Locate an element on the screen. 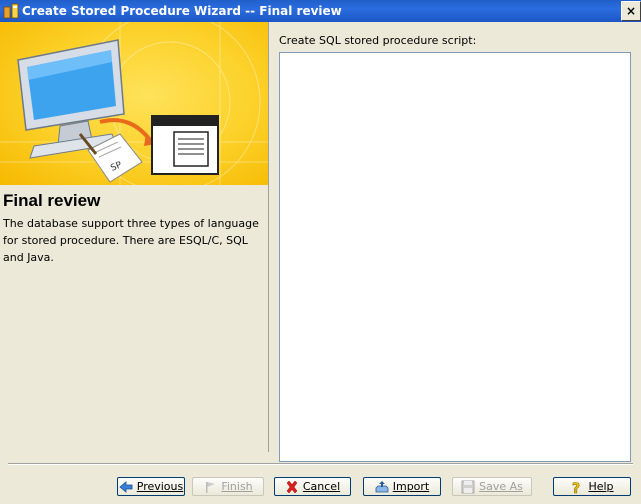 The height and width of the screenshot is (504, 641). previous-button: Previous is located at coordinates (151, 486).